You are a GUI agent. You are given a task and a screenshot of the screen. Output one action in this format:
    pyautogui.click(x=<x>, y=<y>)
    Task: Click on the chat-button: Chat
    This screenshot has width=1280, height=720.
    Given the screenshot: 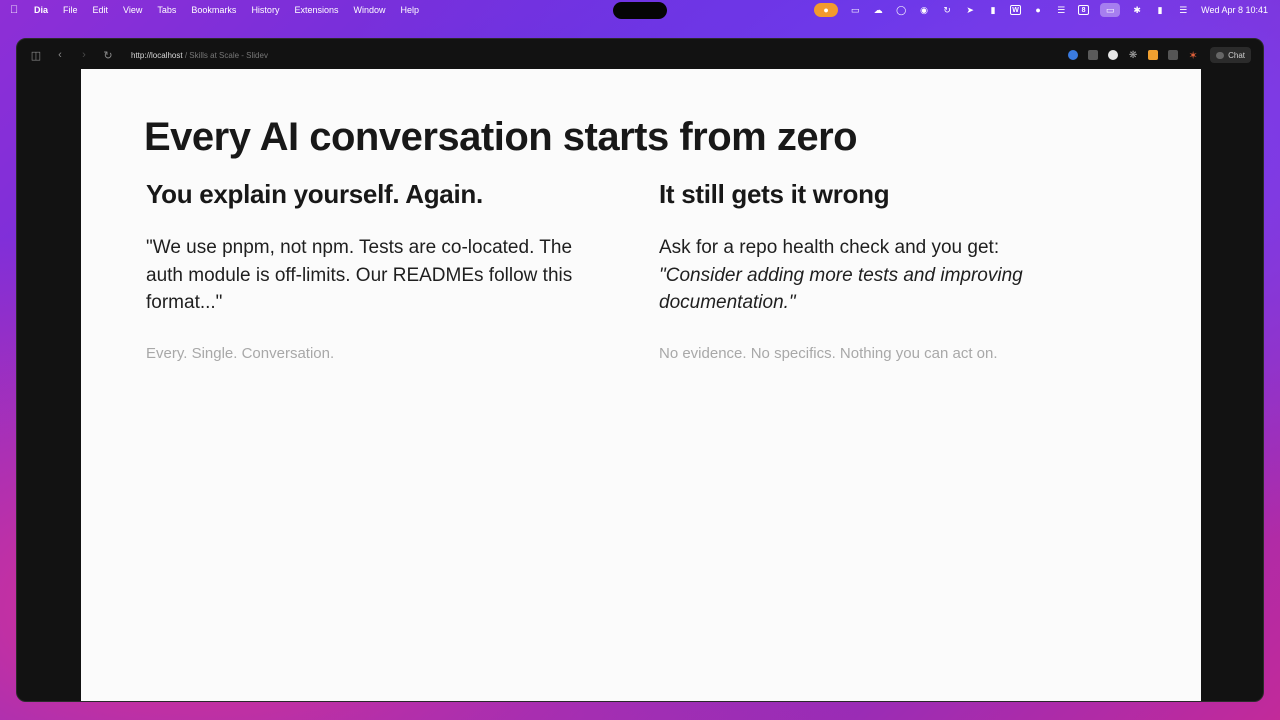 What is the action you would take?
    pyautogui.click(x=1230, y=55)
    